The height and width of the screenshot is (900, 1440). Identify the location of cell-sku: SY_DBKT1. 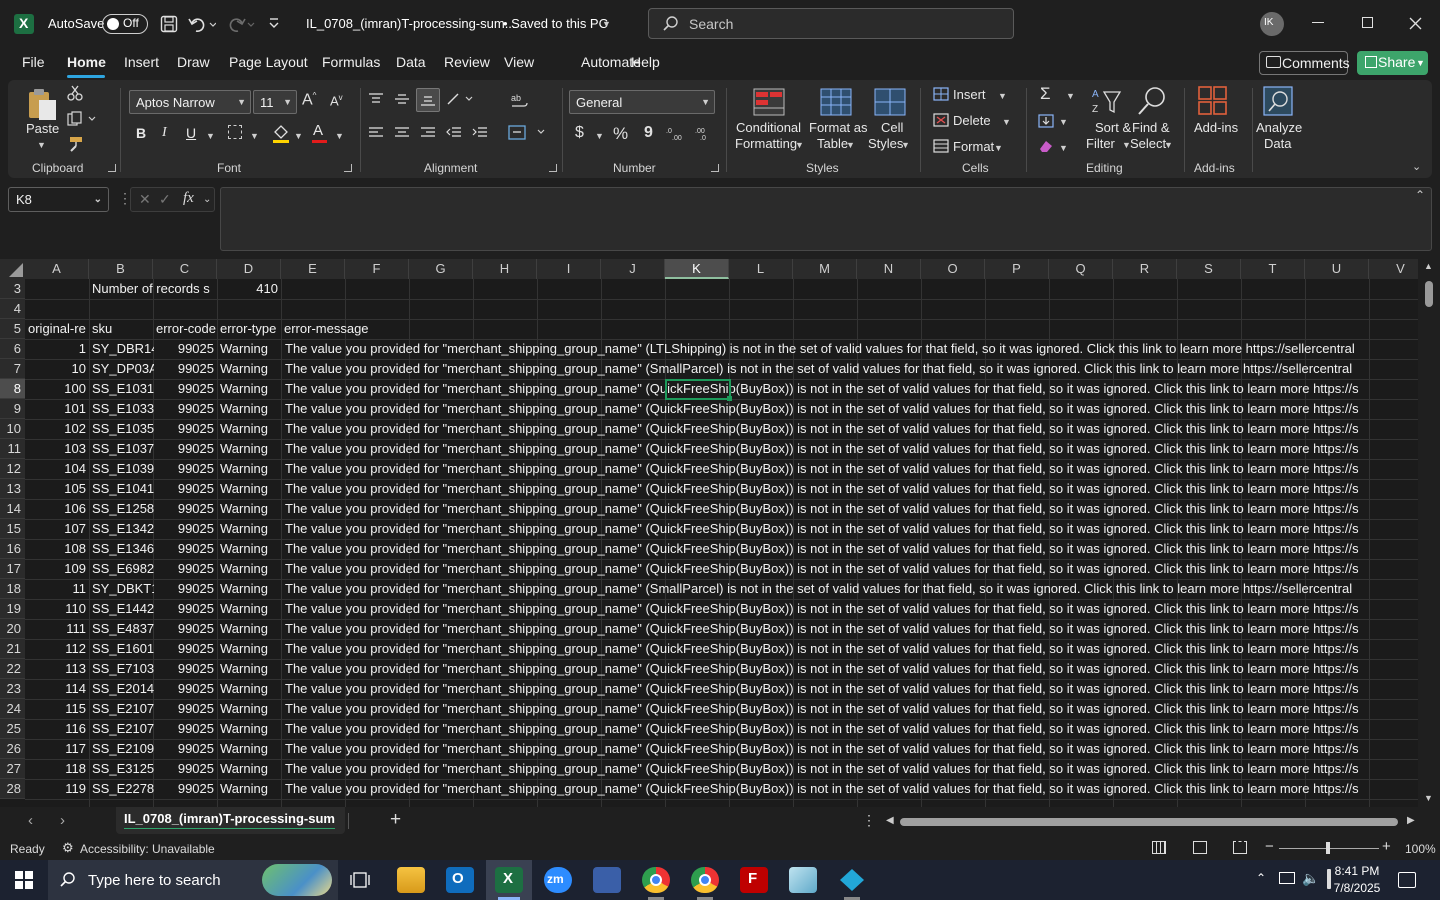
(122, 589).